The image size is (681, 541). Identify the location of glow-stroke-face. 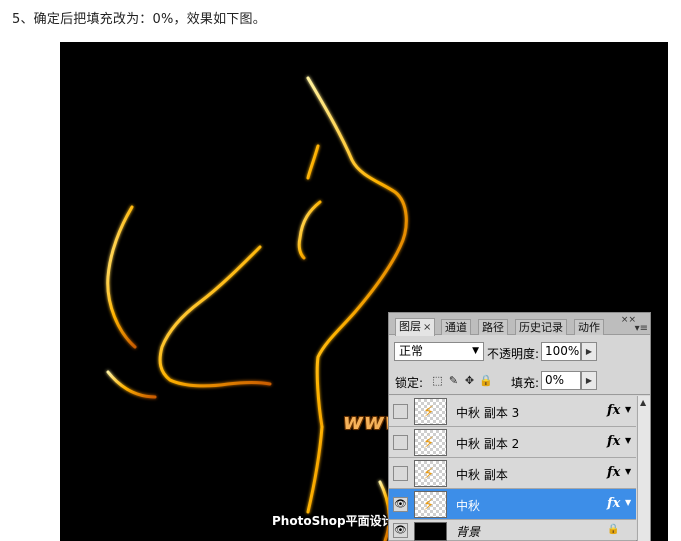
(313, 162).